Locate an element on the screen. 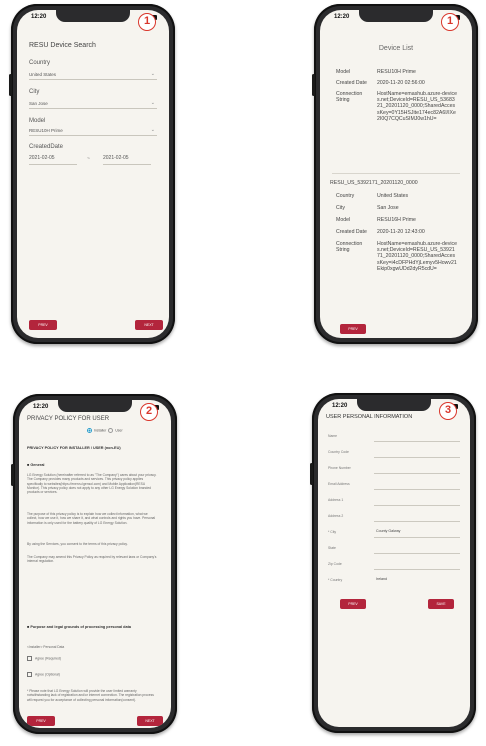  step-badge: 2 is located at coordinates (149, 412).